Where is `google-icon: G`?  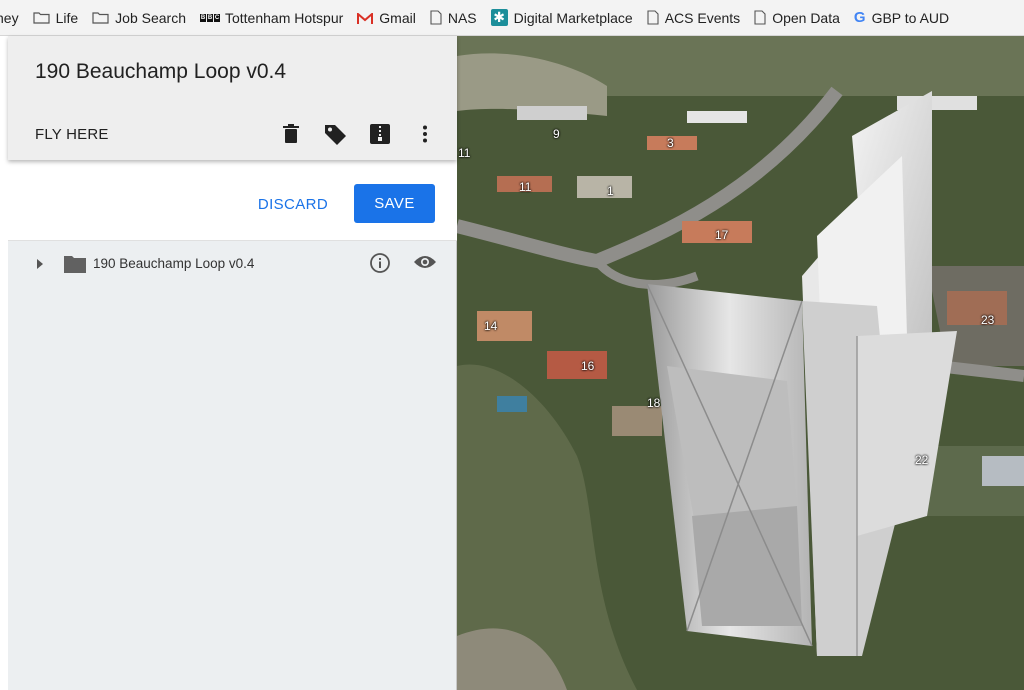
google-icon: G is located at coordinates (859, 17).